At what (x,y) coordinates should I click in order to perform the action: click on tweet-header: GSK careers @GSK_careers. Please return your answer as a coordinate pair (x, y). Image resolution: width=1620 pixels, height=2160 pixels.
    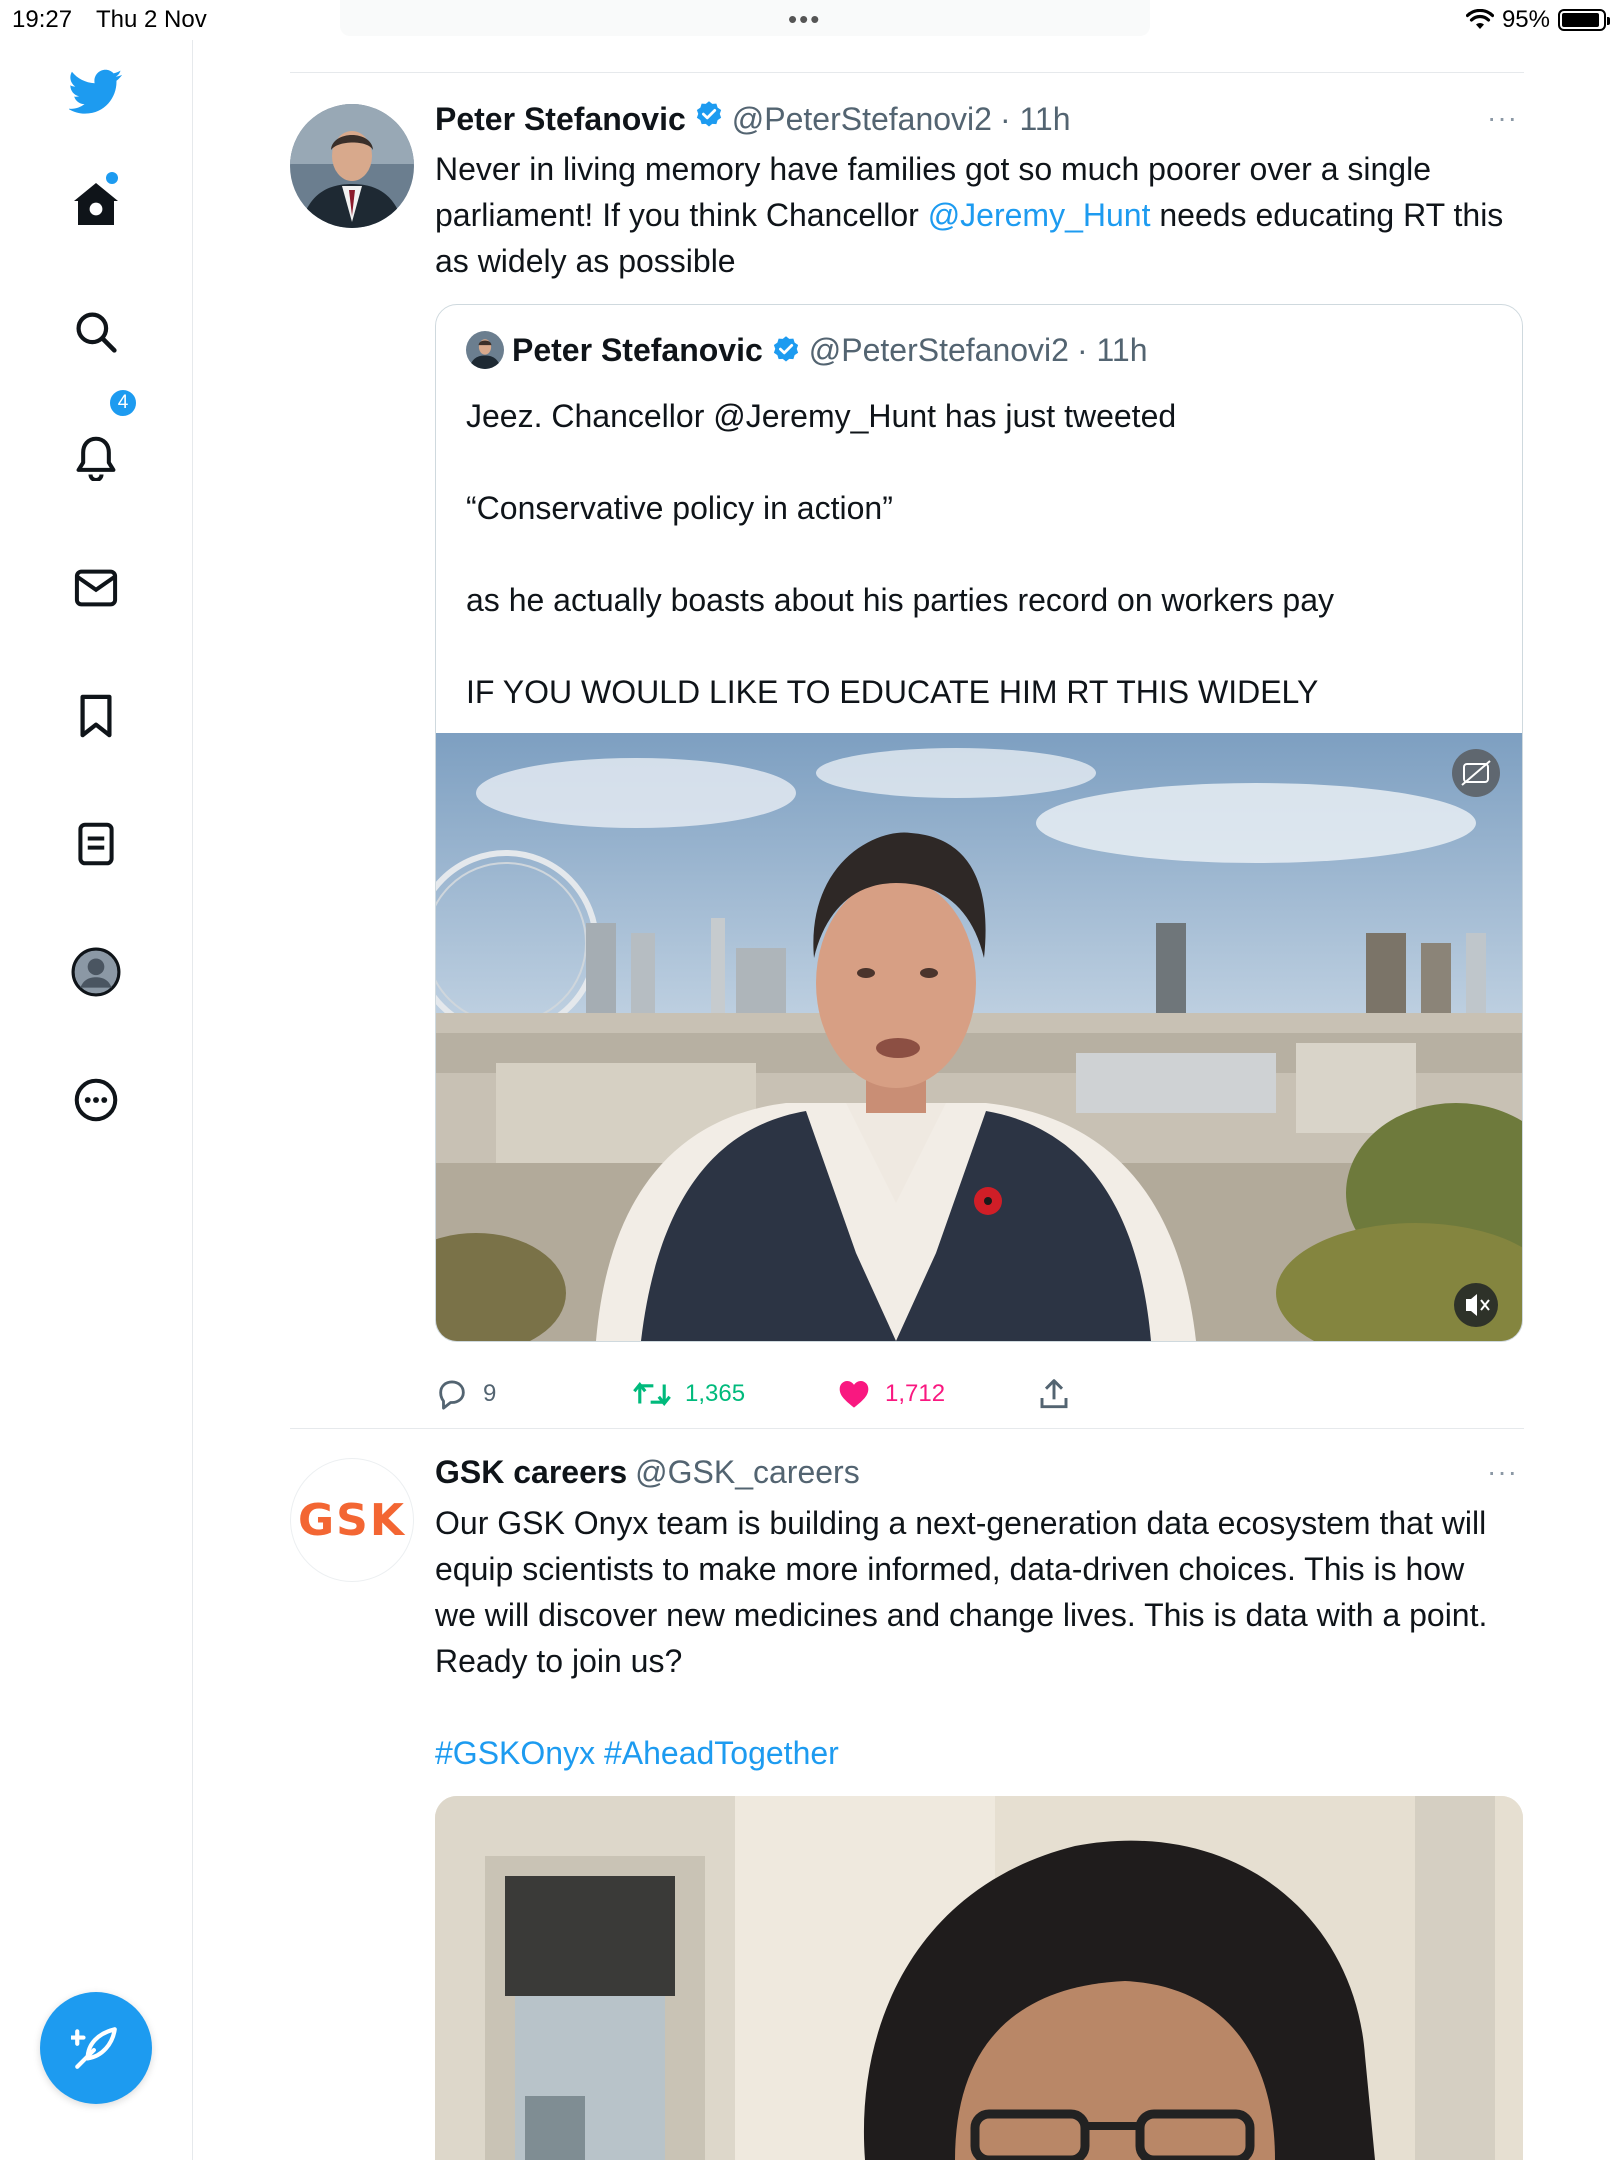
    Looking at the image, I should click on (647, 1472).